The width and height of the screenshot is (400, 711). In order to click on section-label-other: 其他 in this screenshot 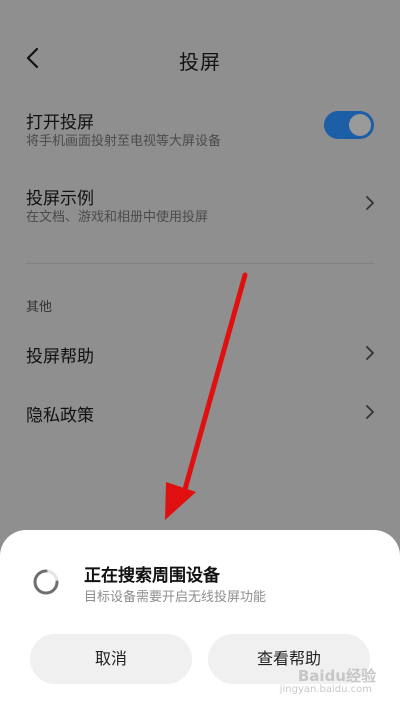, I will do `click(39, 307)`.